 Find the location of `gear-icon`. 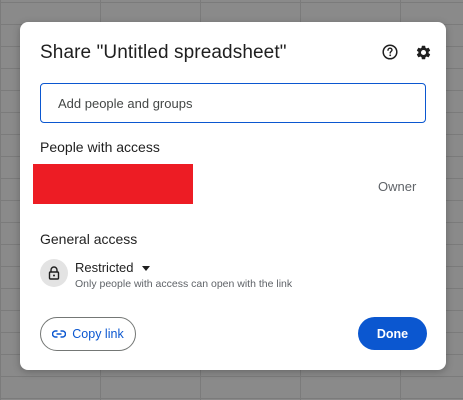

gear-icon is located at coordinates (423, 52).